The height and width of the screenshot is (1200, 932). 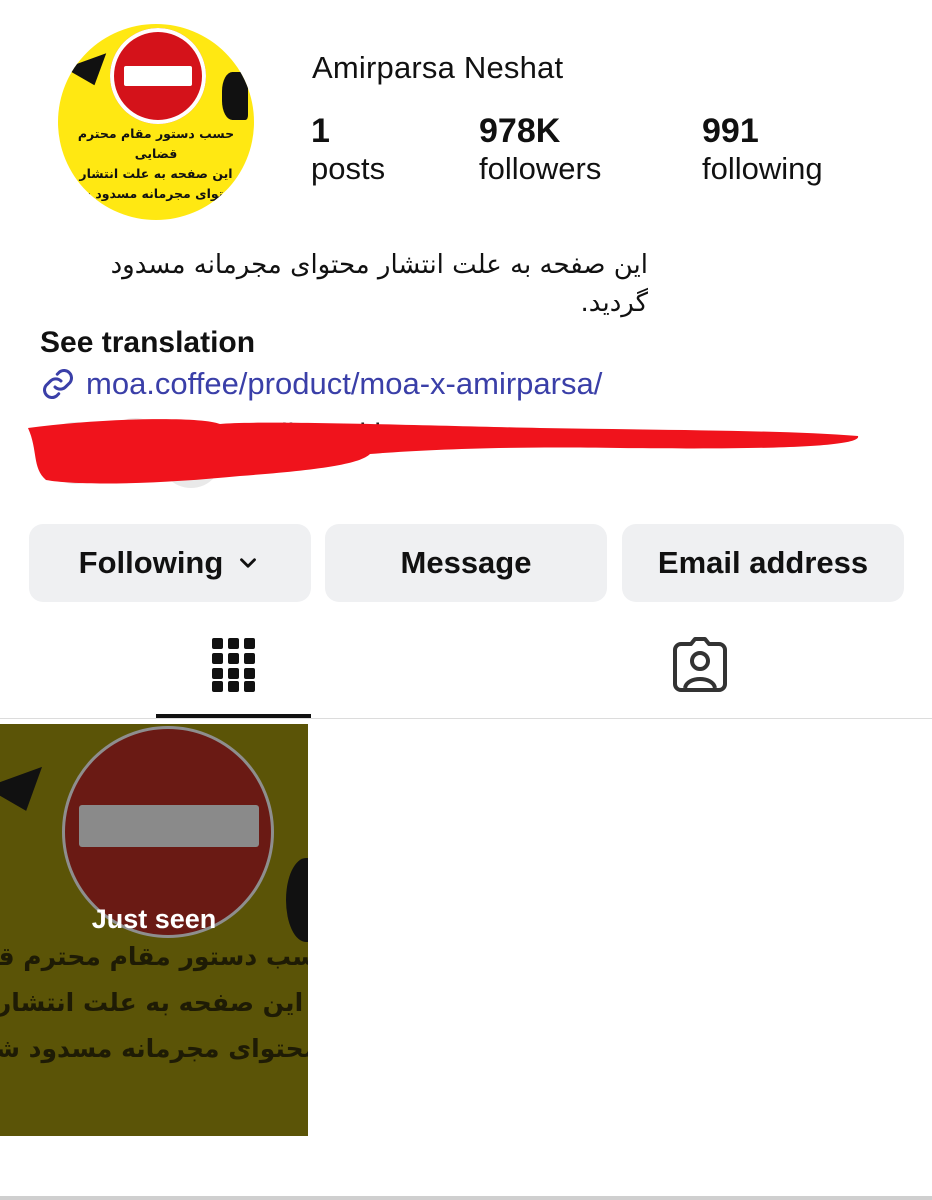 I want to click on followed-by-row: Followed by, so click(x=464, y=454).